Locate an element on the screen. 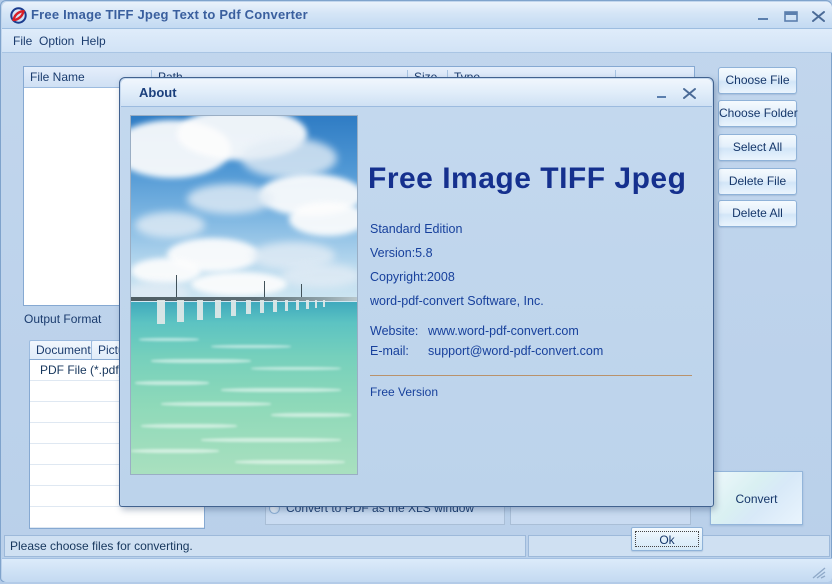 Image resolution: width=832 pixels, height=584 pixels. about-close-icon is located at coordinates (690, 93).